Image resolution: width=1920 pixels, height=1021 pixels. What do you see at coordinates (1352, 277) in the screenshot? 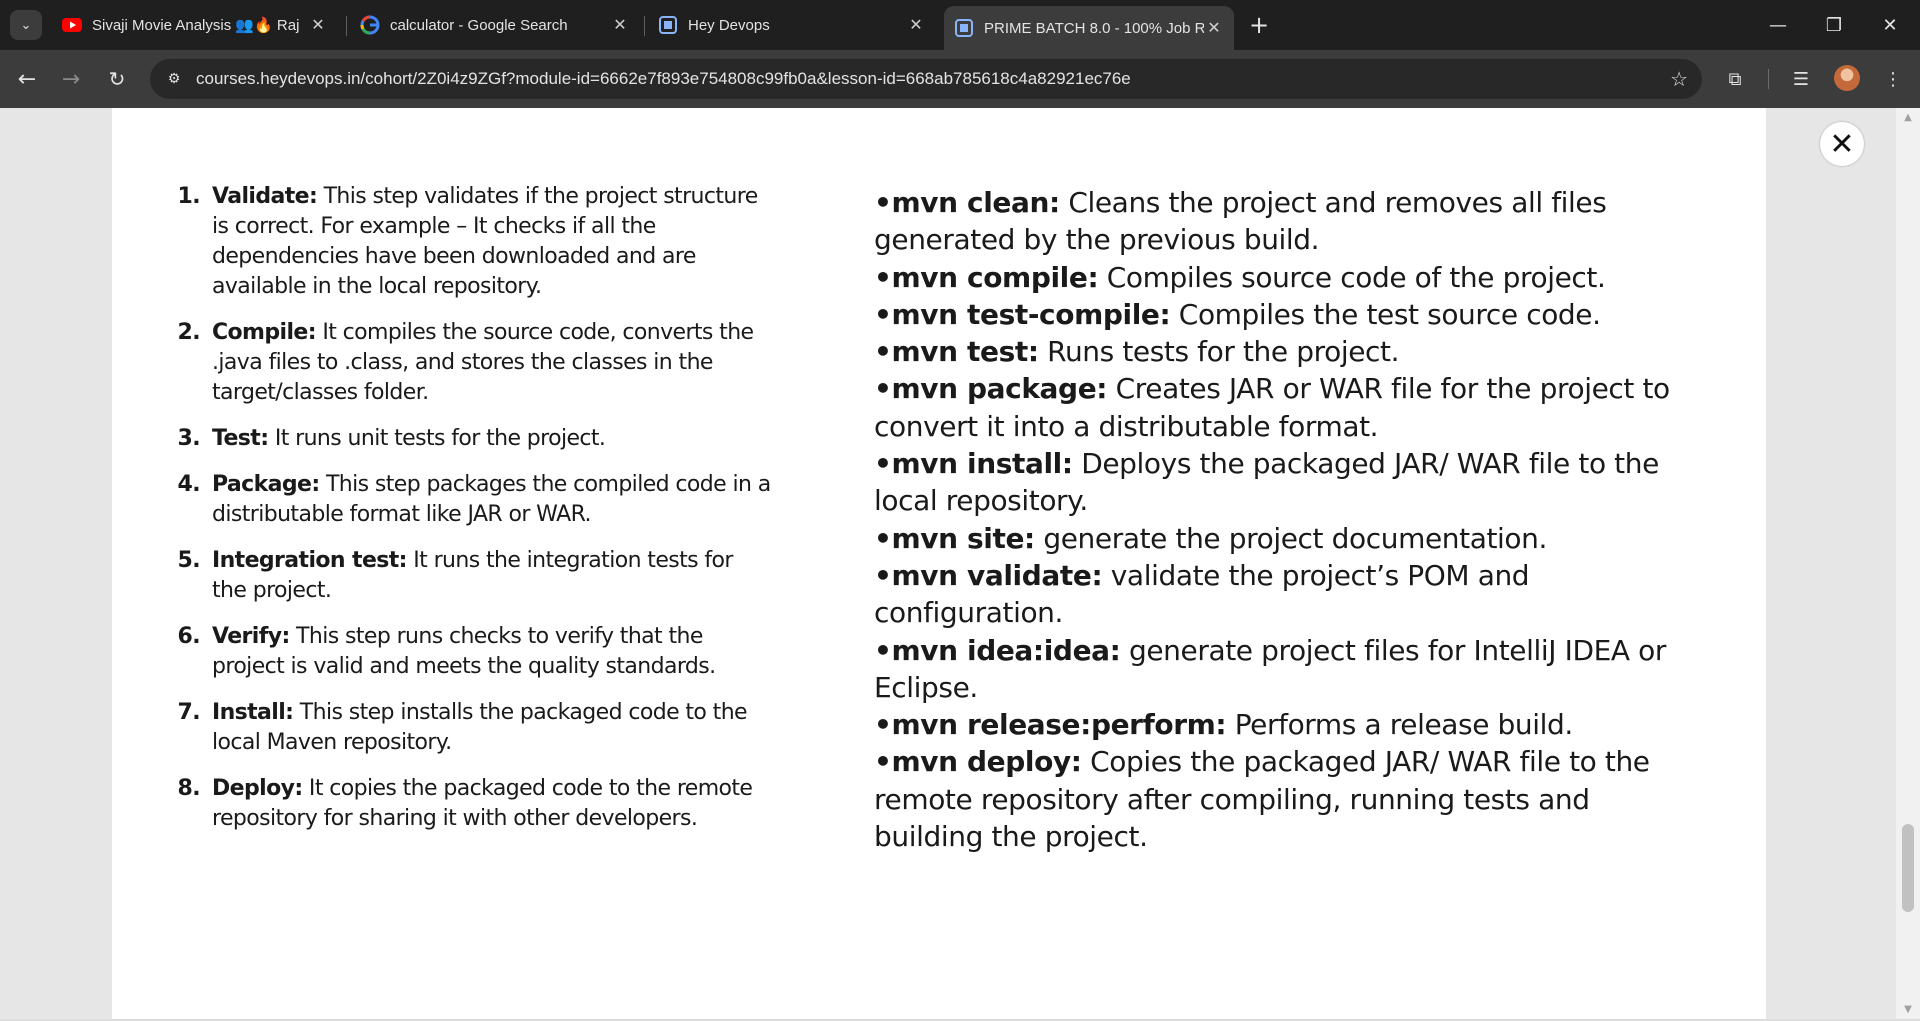
I see `command-text: Compiles source code of the project.` at bounding box center [1352, 277].